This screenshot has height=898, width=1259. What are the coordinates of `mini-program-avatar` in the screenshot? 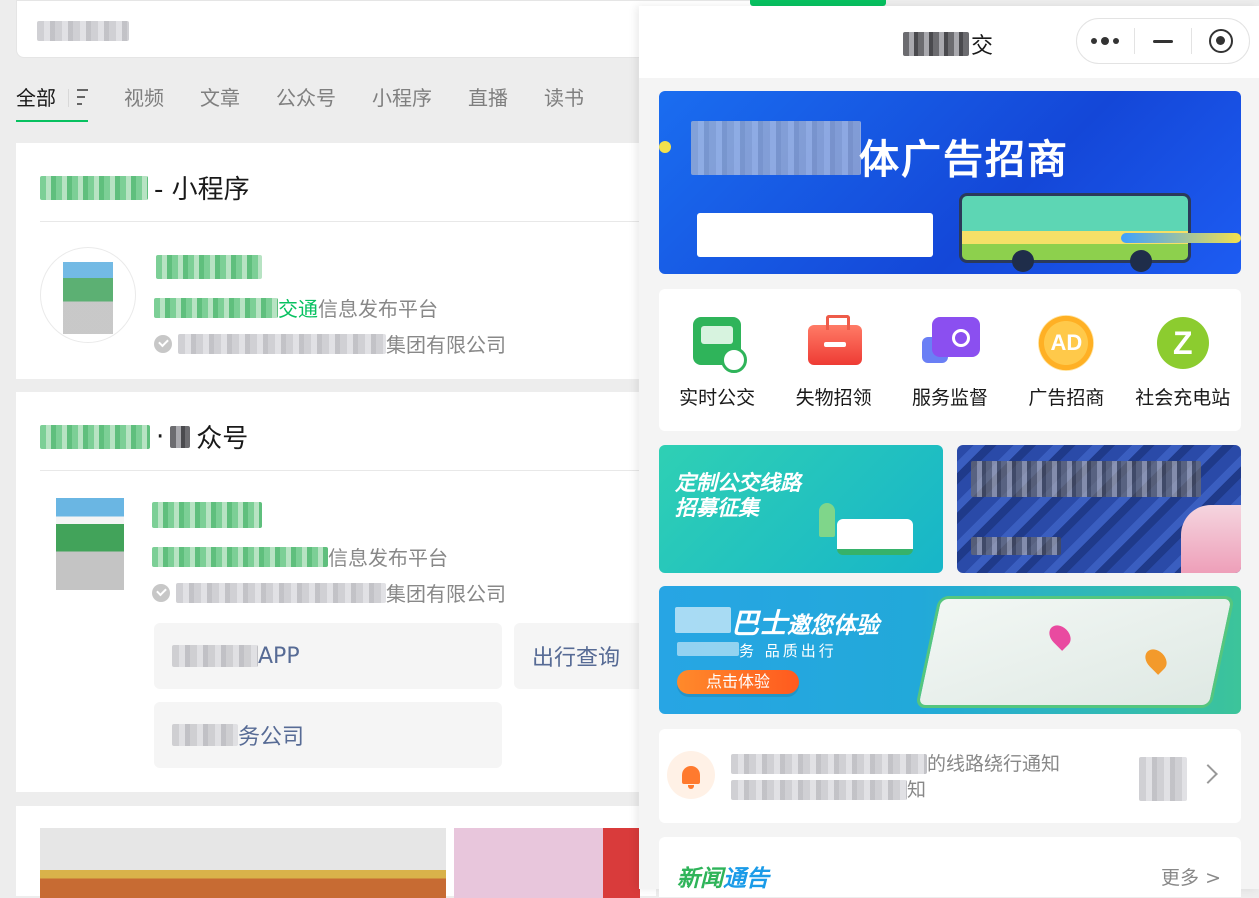 It's located at (88, 295).